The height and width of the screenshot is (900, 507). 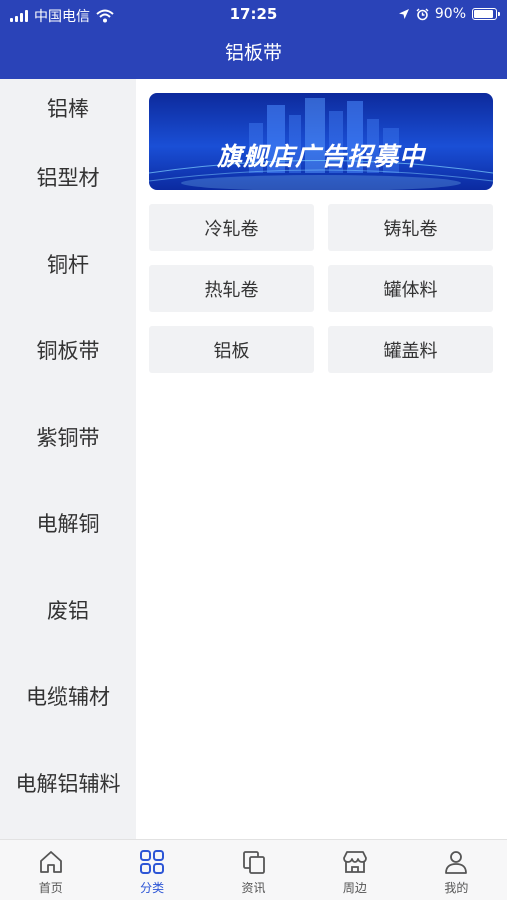 I want to click on sidebar-item: 铝型材, so click(x=68, y=177).